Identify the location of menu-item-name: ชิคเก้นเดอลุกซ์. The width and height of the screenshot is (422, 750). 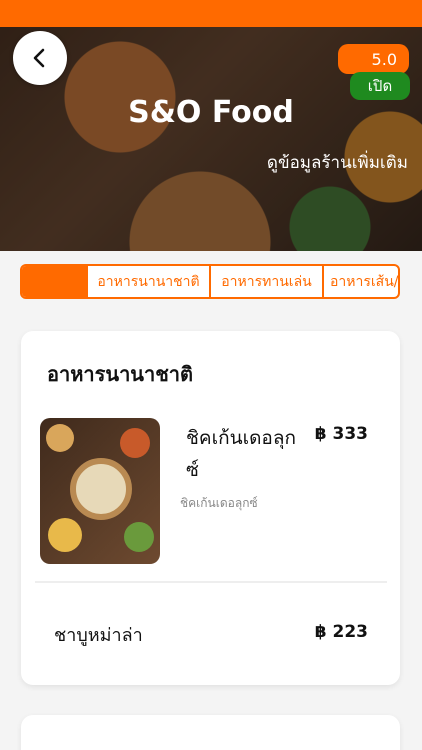
(246, 454).